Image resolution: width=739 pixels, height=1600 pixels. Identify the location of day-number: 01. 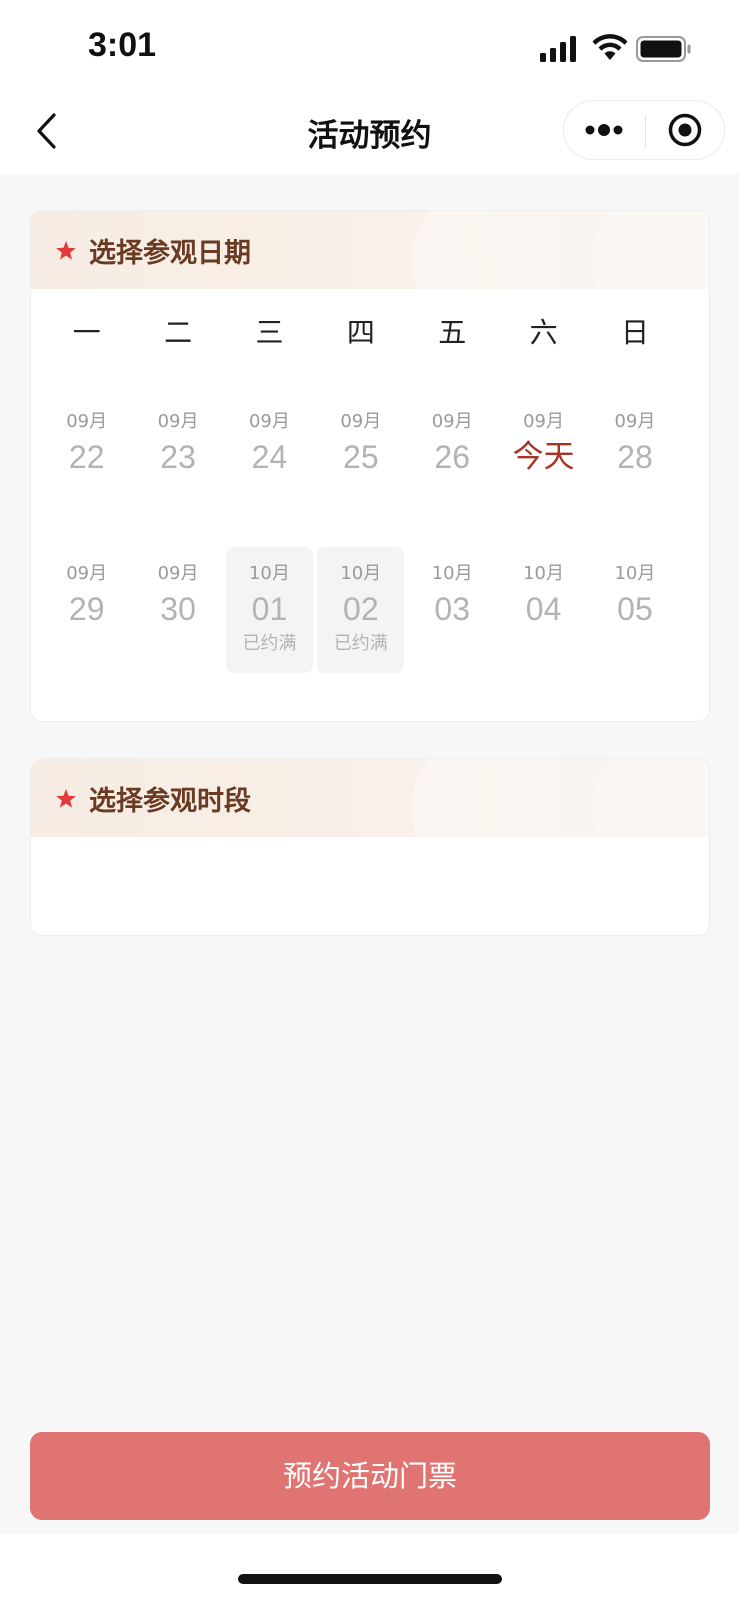
(269, 609).